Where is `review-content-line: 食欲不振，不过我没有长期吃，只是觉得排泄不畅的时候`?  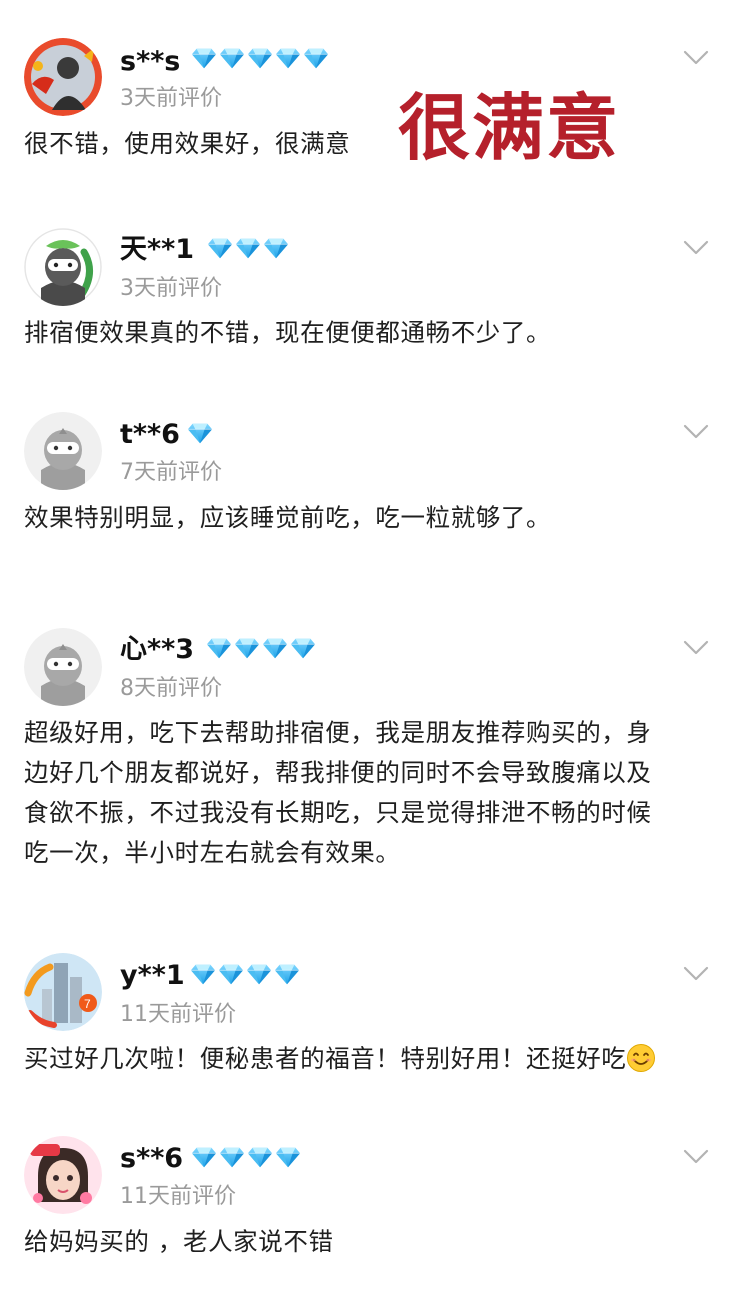
review-content-line: 食欲不振，不过我没有长期吃，只是觉得排泄不畅的时候 is located at coordinates (338, 812).